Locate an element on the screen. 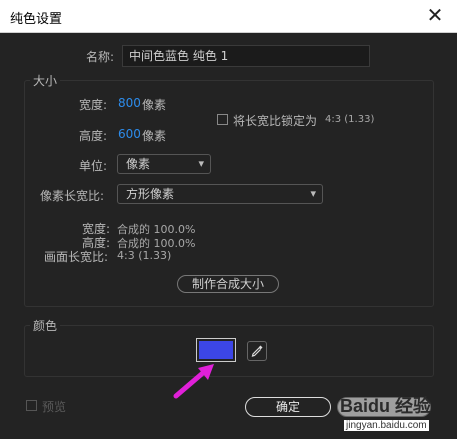  color-group-title: 颜色 is located at coordinates (45, 325).